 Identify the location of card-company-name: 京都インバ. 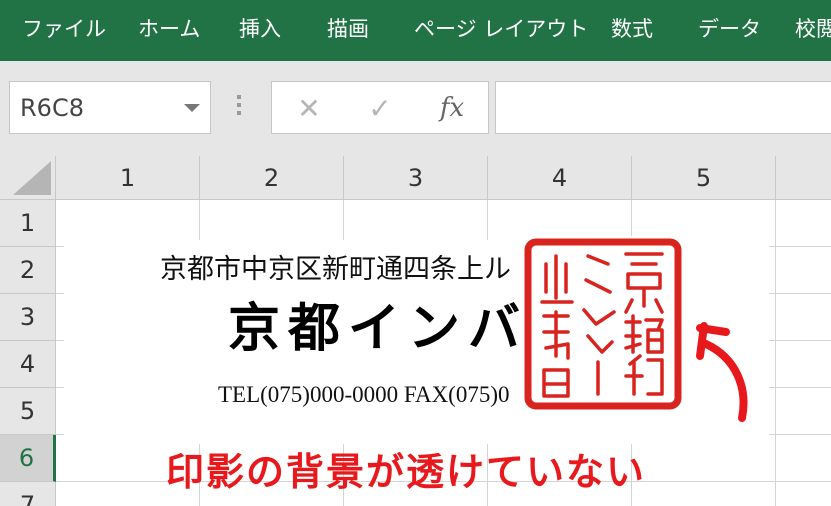
(378, 328).